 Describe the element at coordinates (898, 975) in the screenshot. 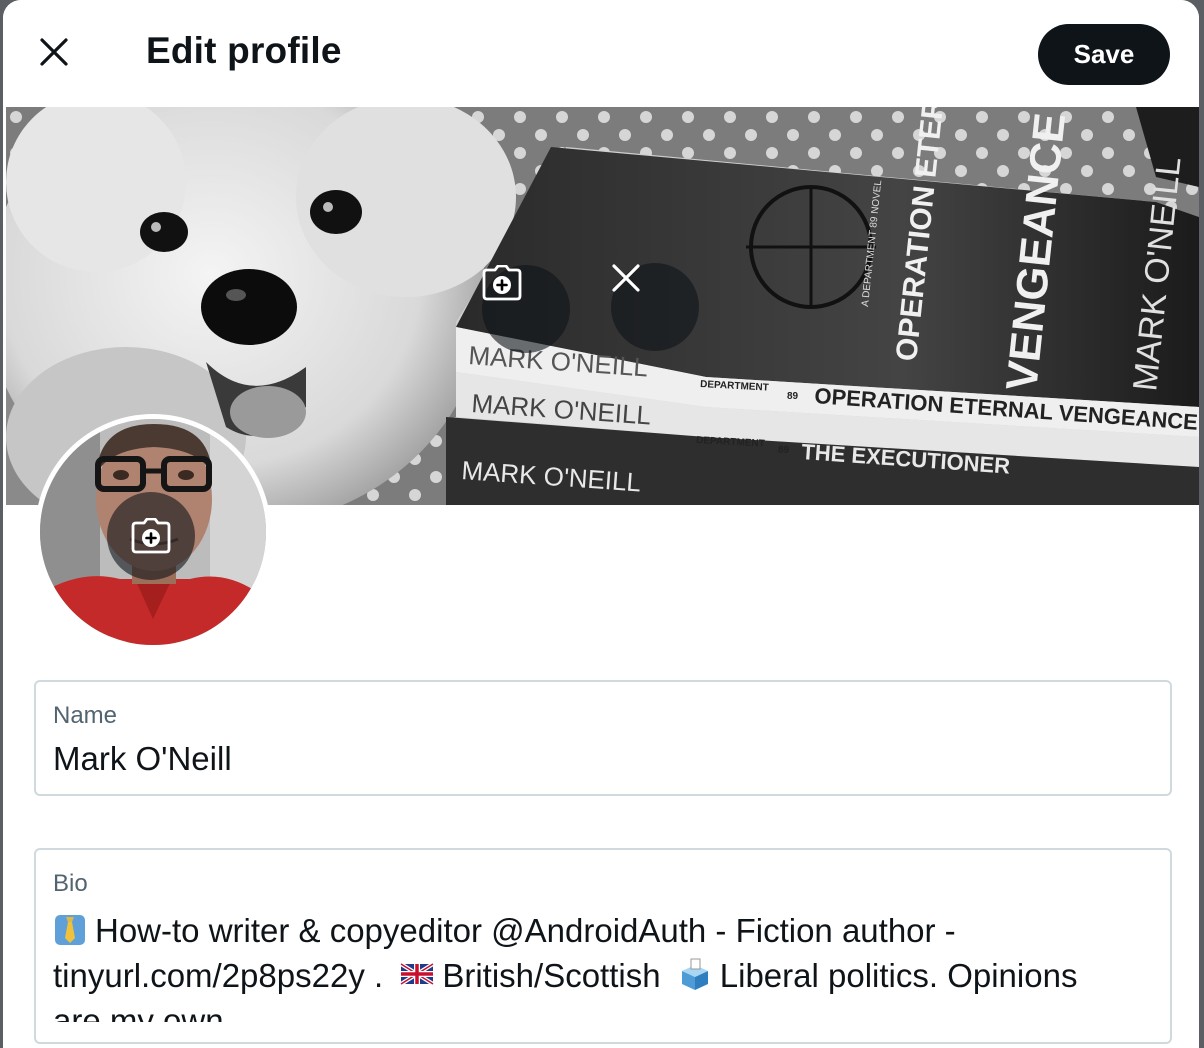

I see `bio-text-line-2c: Liberal politics. Opinions` at that location.